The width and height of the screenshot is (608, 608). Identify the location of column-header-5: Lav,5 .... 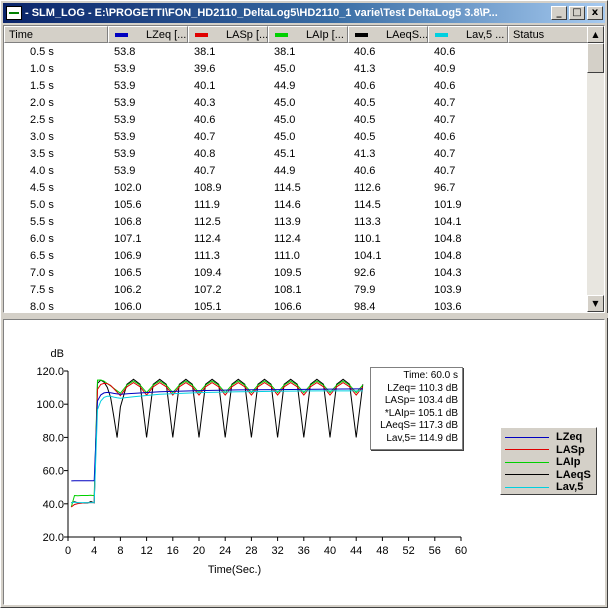
(468, 34).